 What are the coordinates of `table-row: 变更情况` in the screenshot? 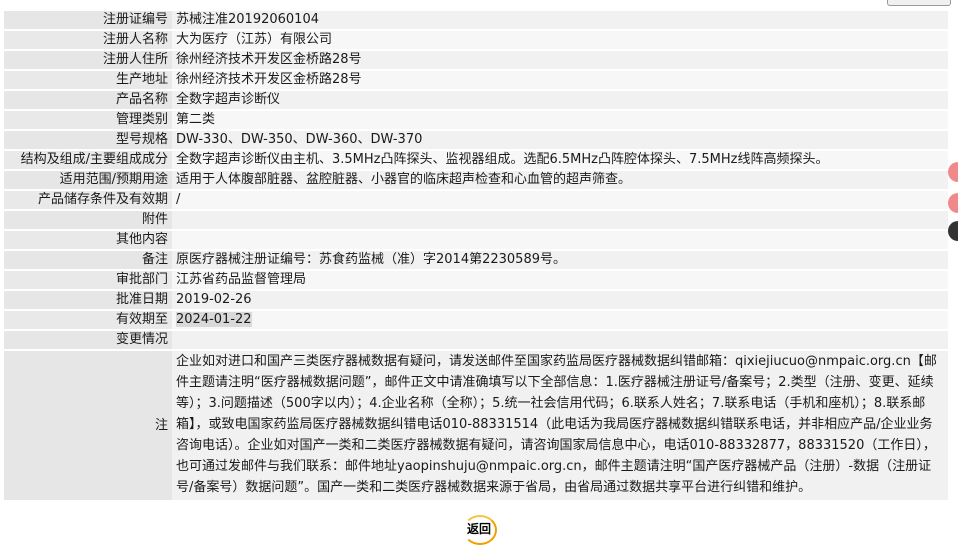 It's located at (476, 340).